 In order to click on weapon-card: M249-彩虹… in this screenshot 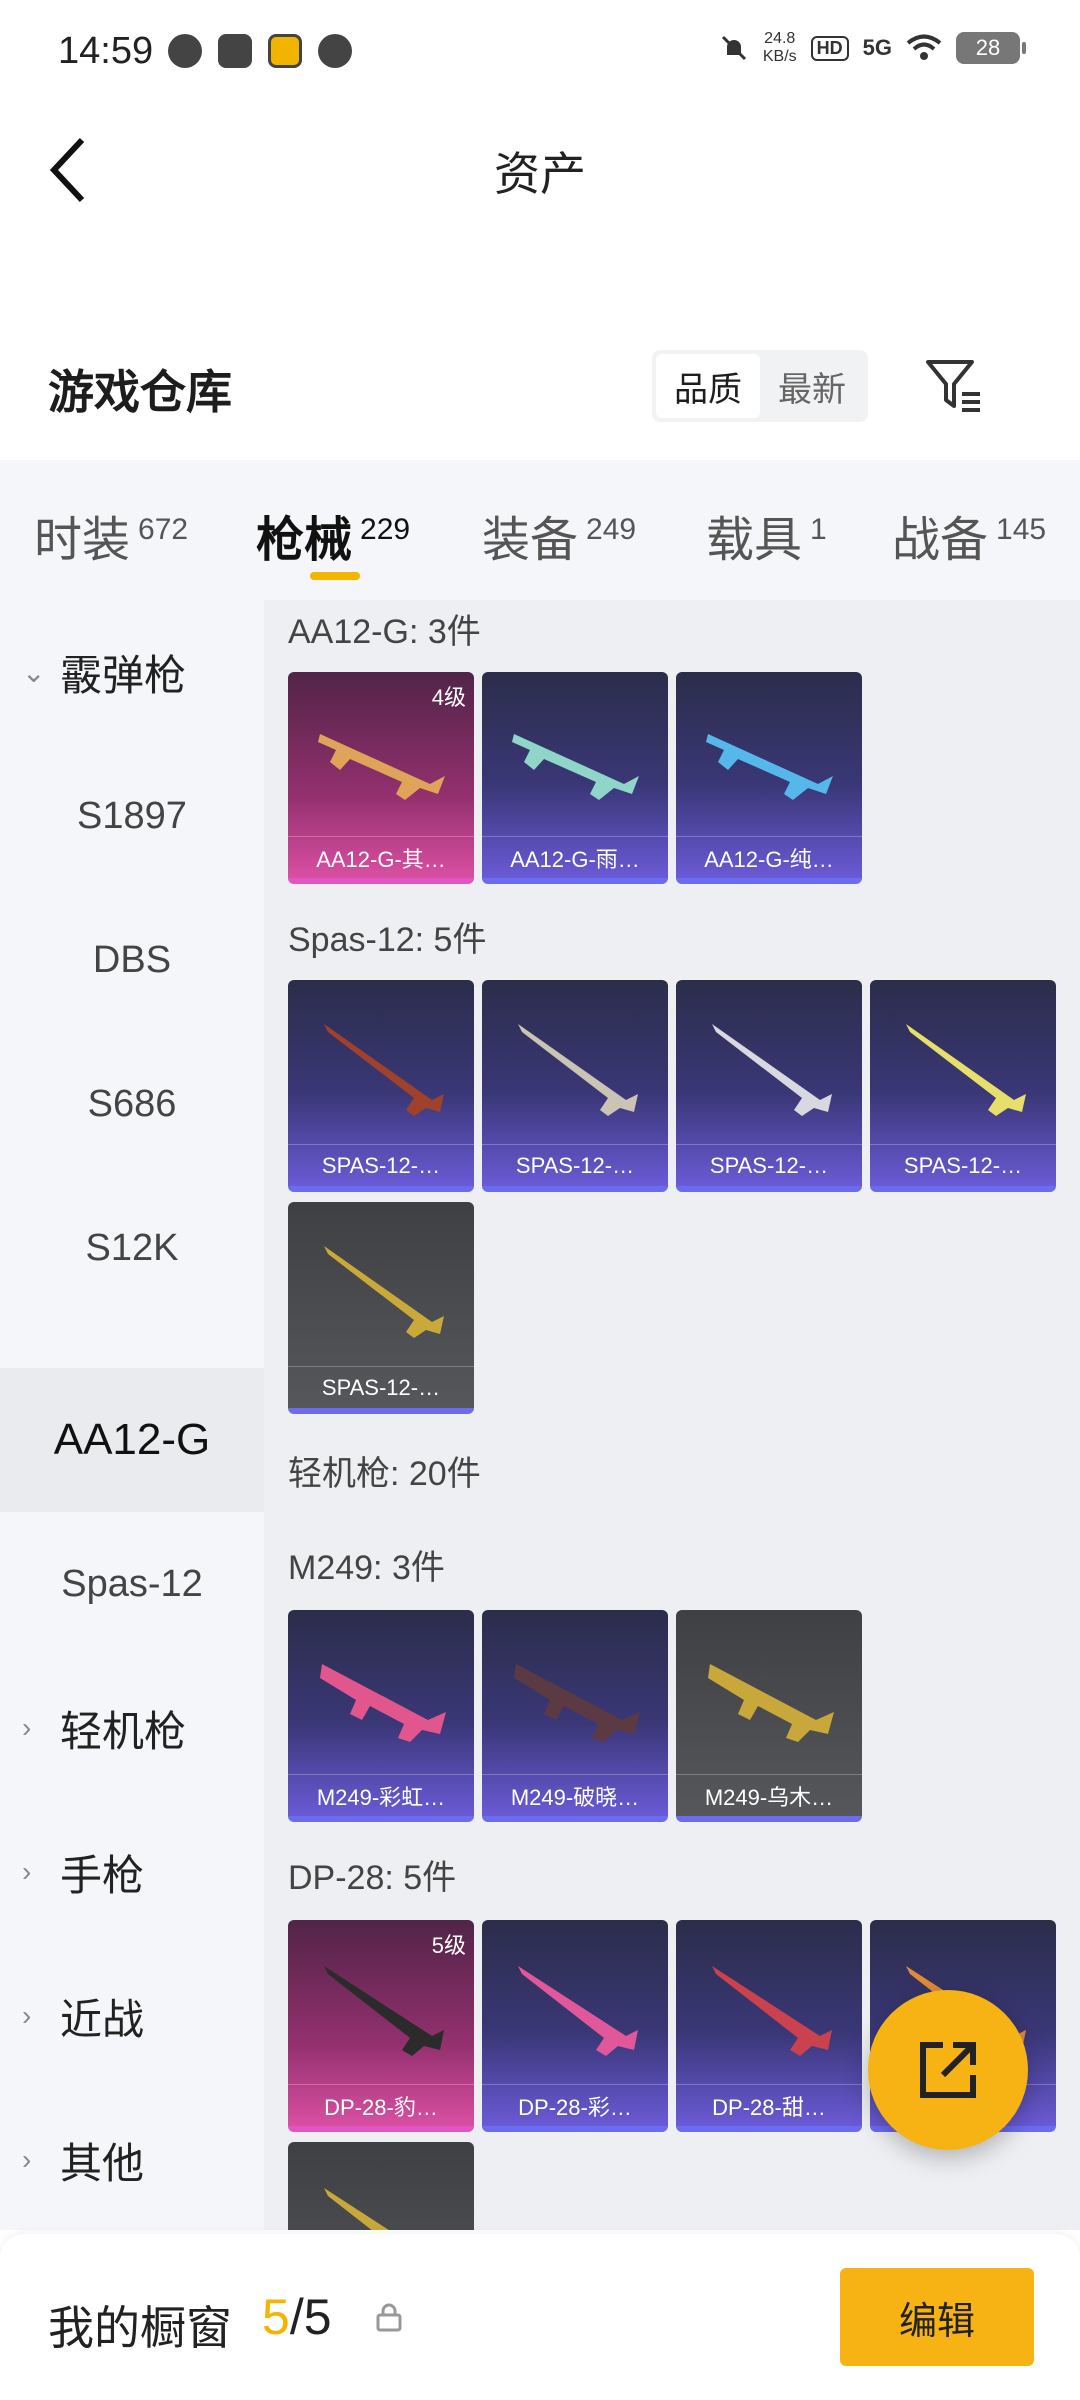, I will do `click(381, 1716)`.